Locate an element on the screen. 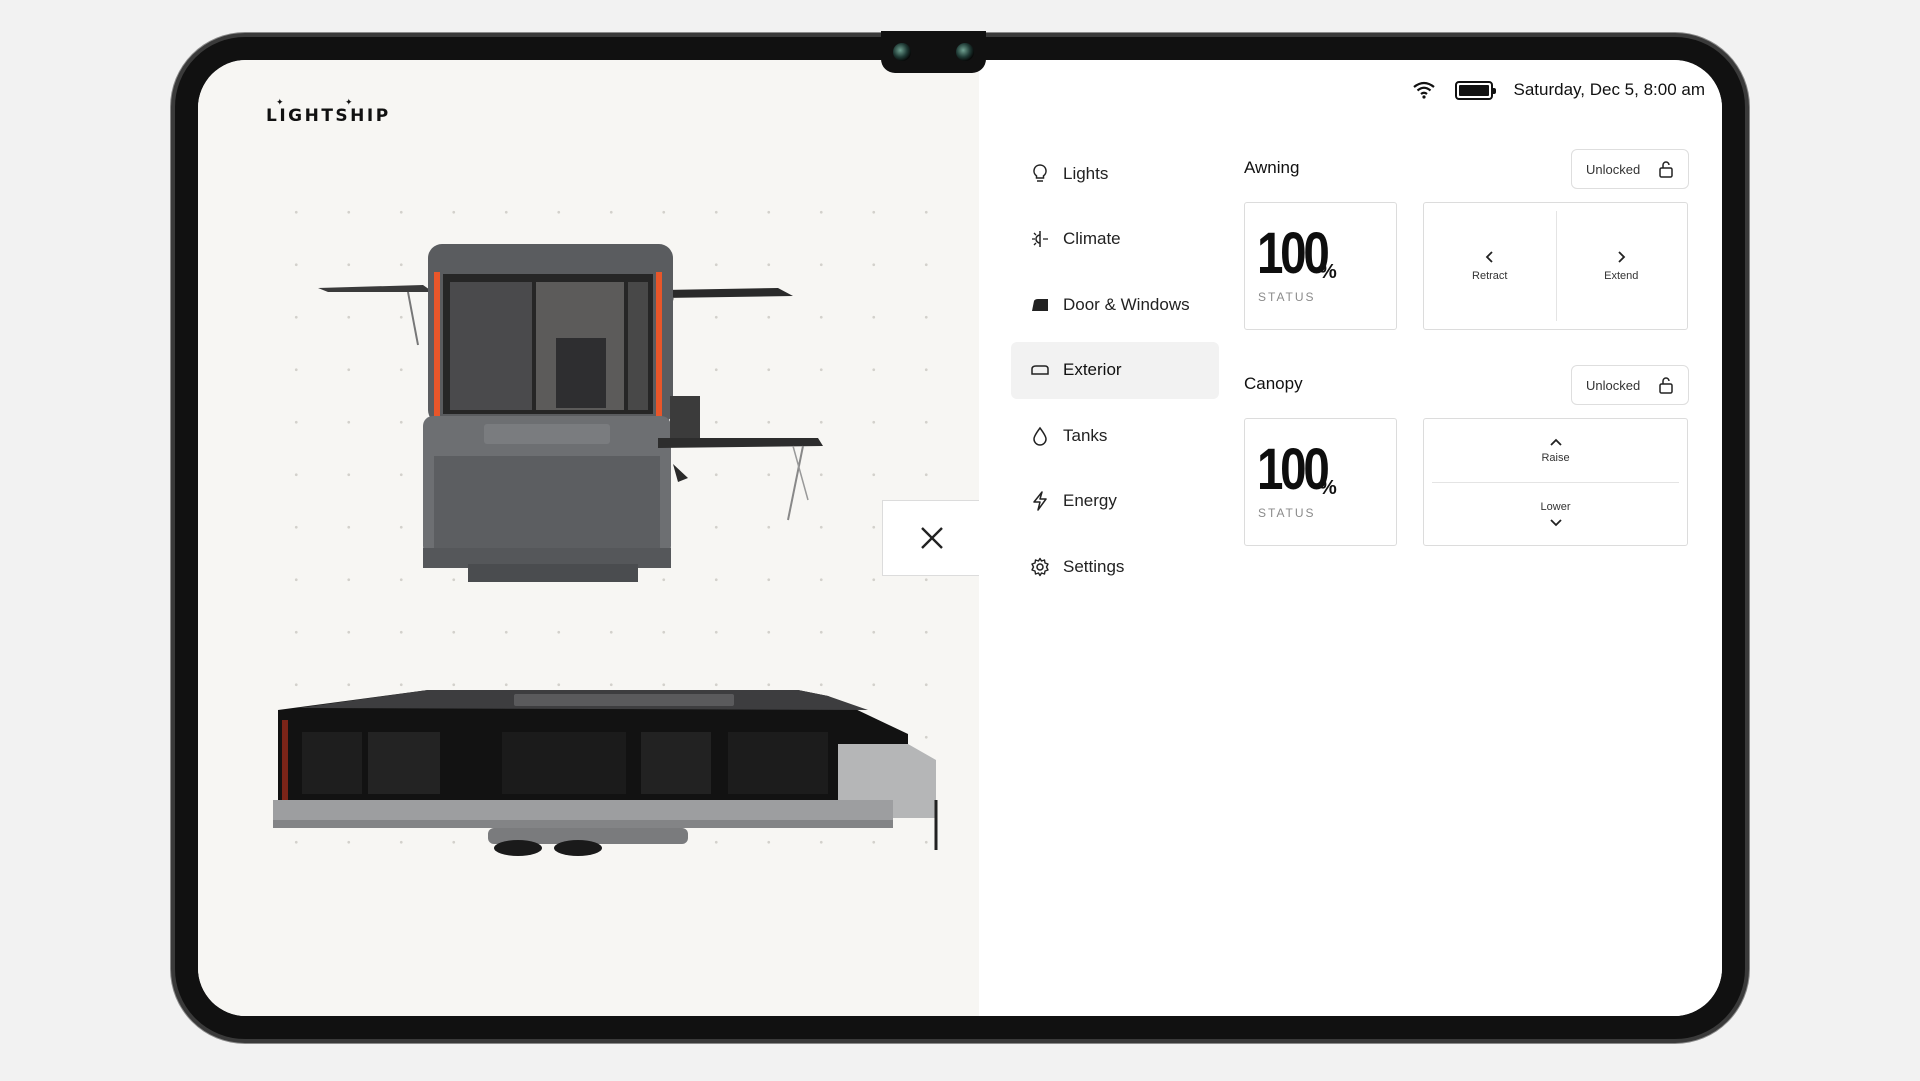  nav-item-tanks: Tanks is located at coordinates (1115, 435).